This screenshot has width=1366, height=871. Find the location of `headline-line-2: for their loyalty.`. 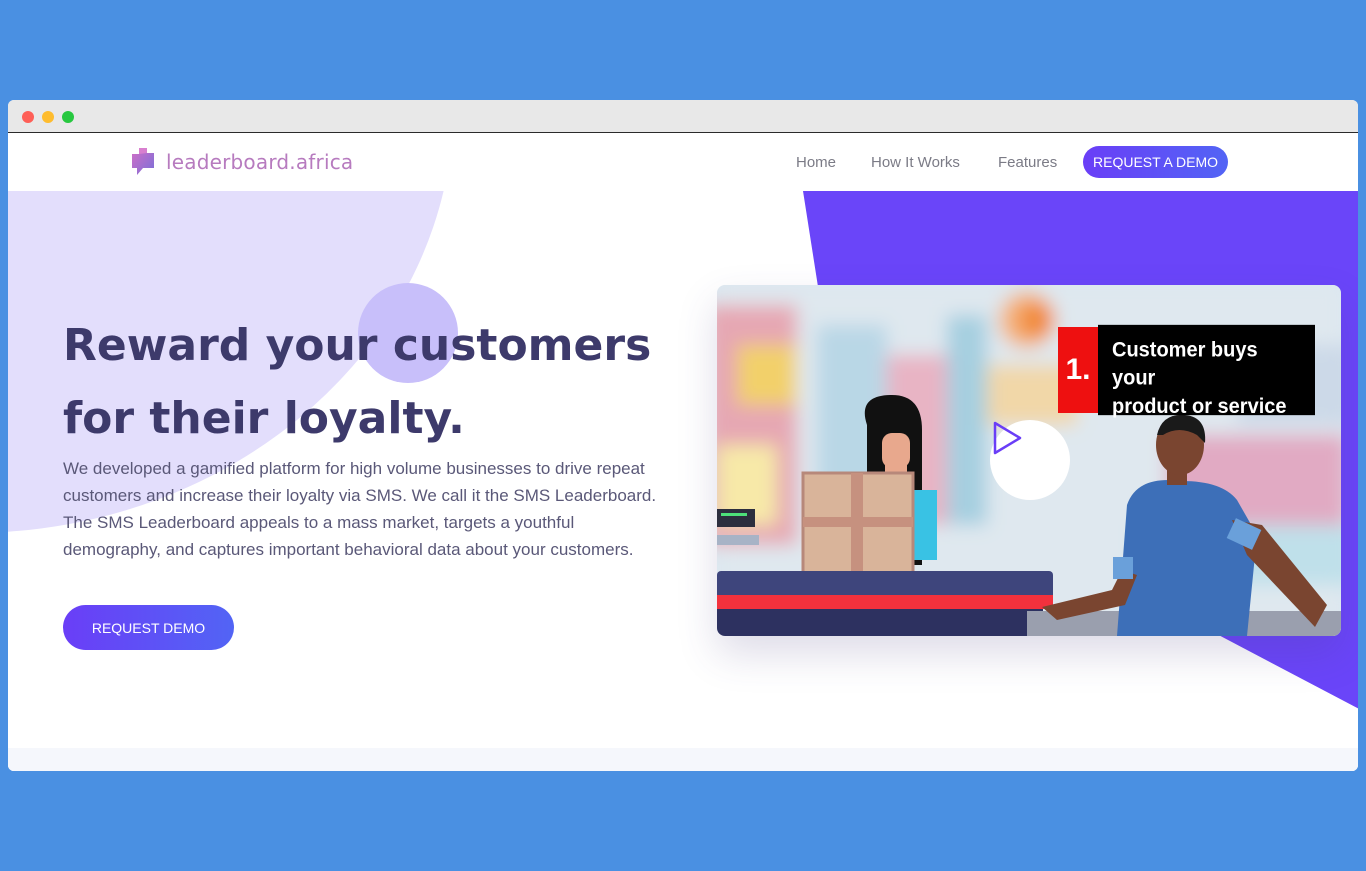

headline-line-2: for their loyalty. is located at coordinates (264, 418).